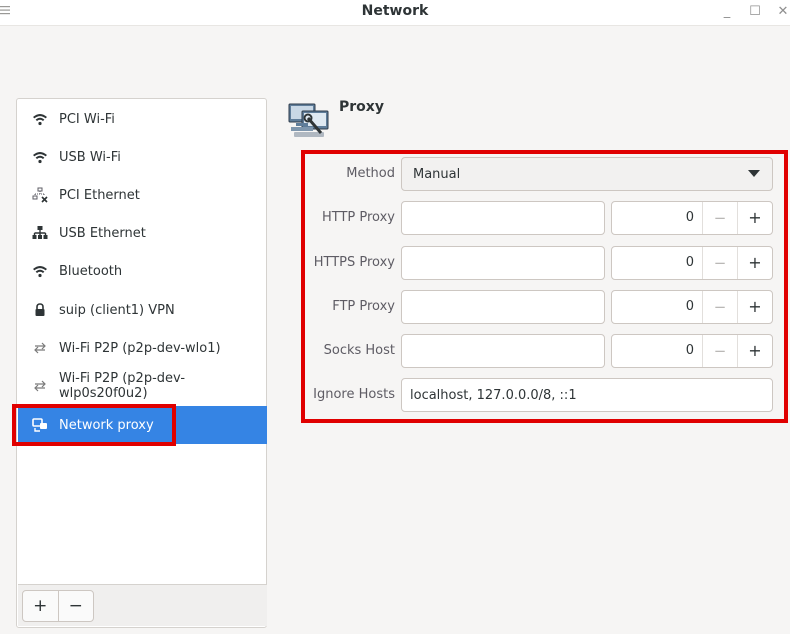 The image size is (790, 634). Describe the element at coordinates (122, 386) in the screenshot. I see `sidebar-item-label: Wi-Fi P2P (p2p-dev-wlp0s20f0u2)` at that location.